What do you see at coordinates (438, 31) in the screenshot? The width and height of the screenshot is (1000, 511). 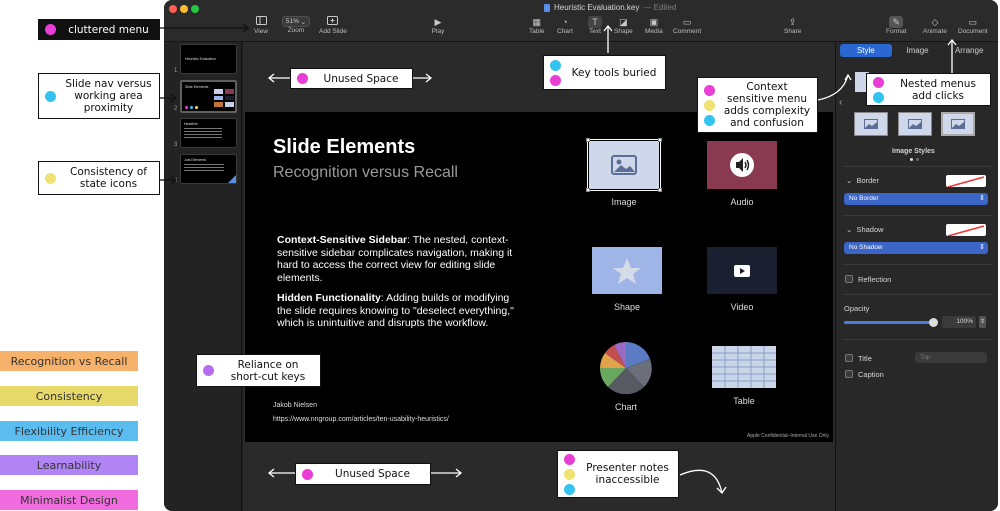 I see `play-label: Play` at bounding box center [438, 31].